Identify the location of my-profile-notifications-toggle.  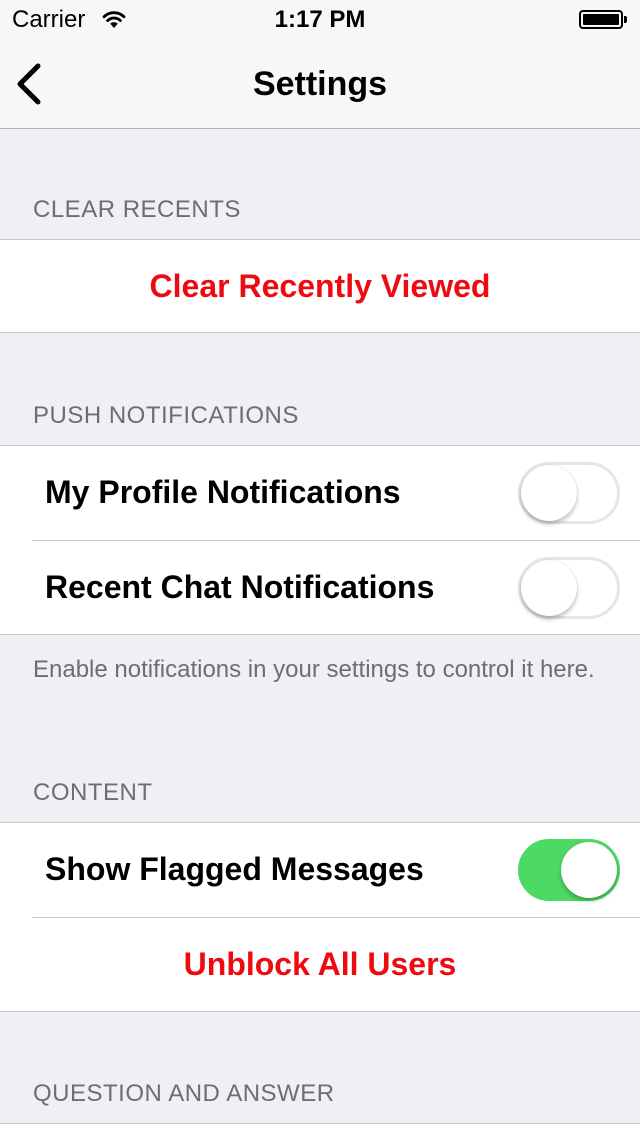
(569, 493).